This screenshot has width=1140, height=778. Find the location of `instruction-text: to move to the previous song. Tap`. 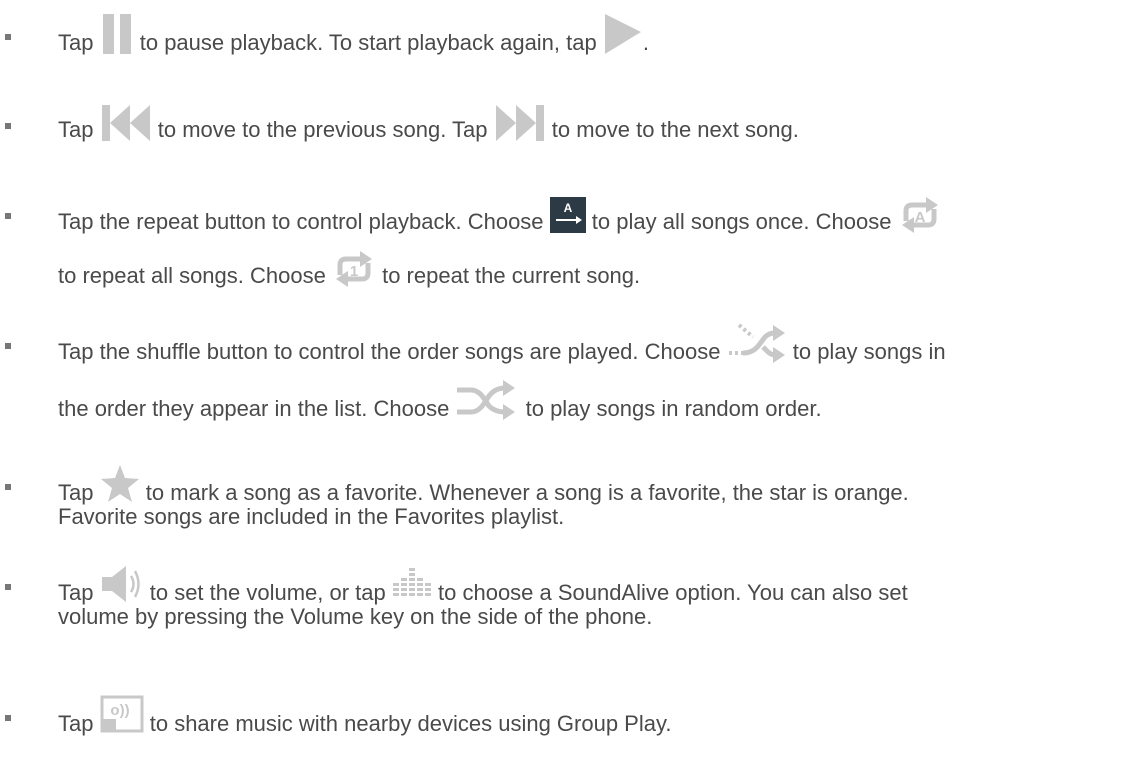

instruction-text: to move to the previous song. Tap is located at coordinates (322, 129).